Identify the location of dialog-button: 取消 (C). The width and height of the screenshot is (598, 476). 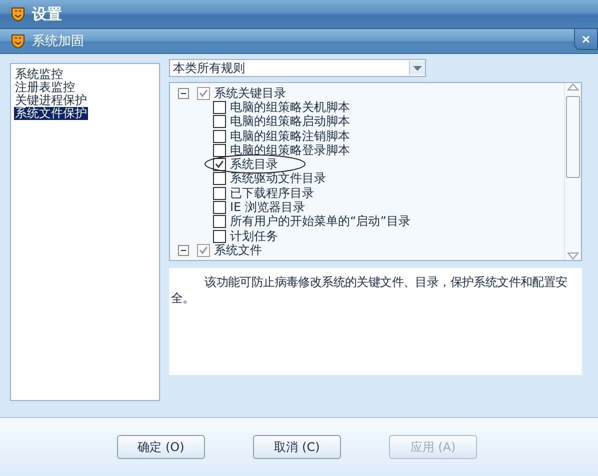
(297, 447).